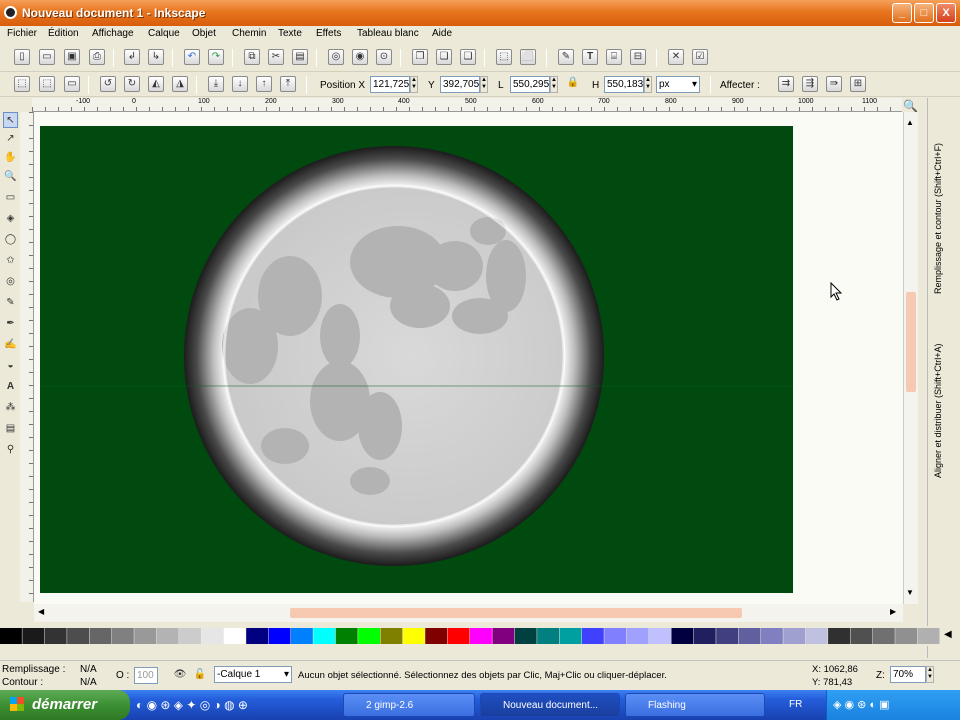 The image size is (960, 720). I want to click on select-all-icon: ⬚, so click(22, 84).